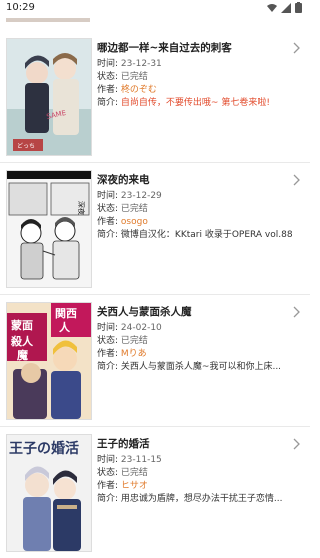 The height and width of the screenshot is (558, 320). I want to click on comic-title: 深夜的来电, so click(192, 179).